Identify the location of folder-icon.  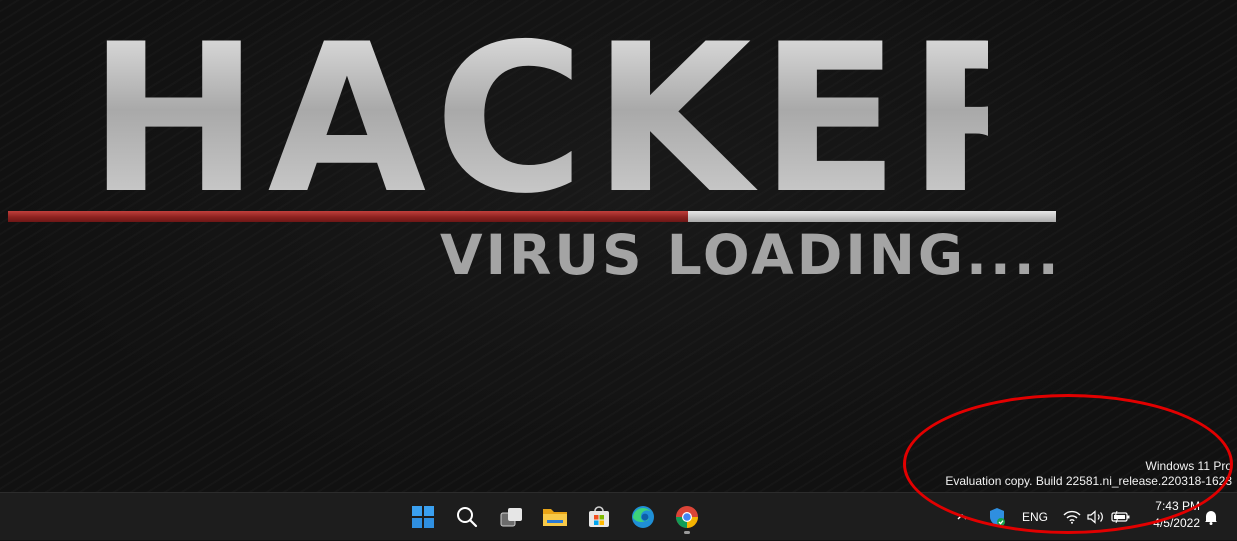
(555, 517).